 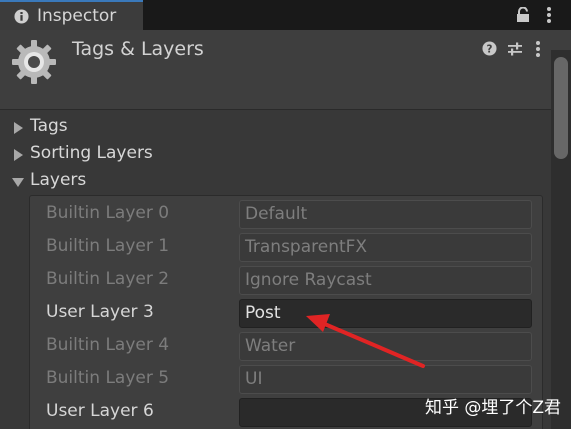 I want to click on kebab-menu-icon, so click(x=538, y=49).